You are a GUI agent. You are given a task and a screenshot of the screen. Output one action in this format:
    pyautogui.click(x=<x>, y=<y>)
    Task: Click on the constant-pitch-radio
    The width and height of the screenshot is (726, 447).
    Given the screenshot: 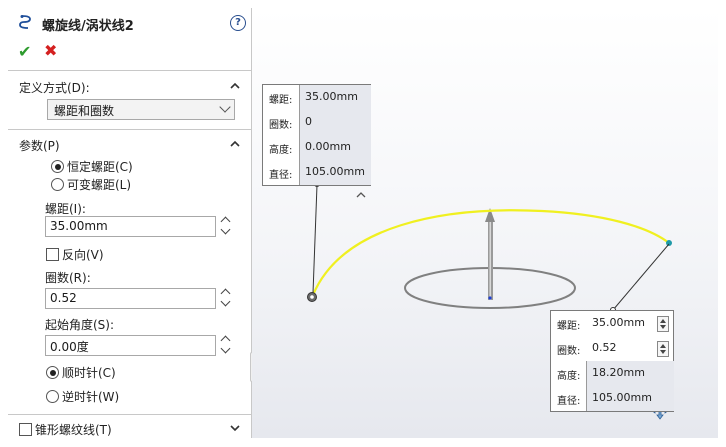 What is the action you would take?
    pyautogui.click(x=57, y=166)
    